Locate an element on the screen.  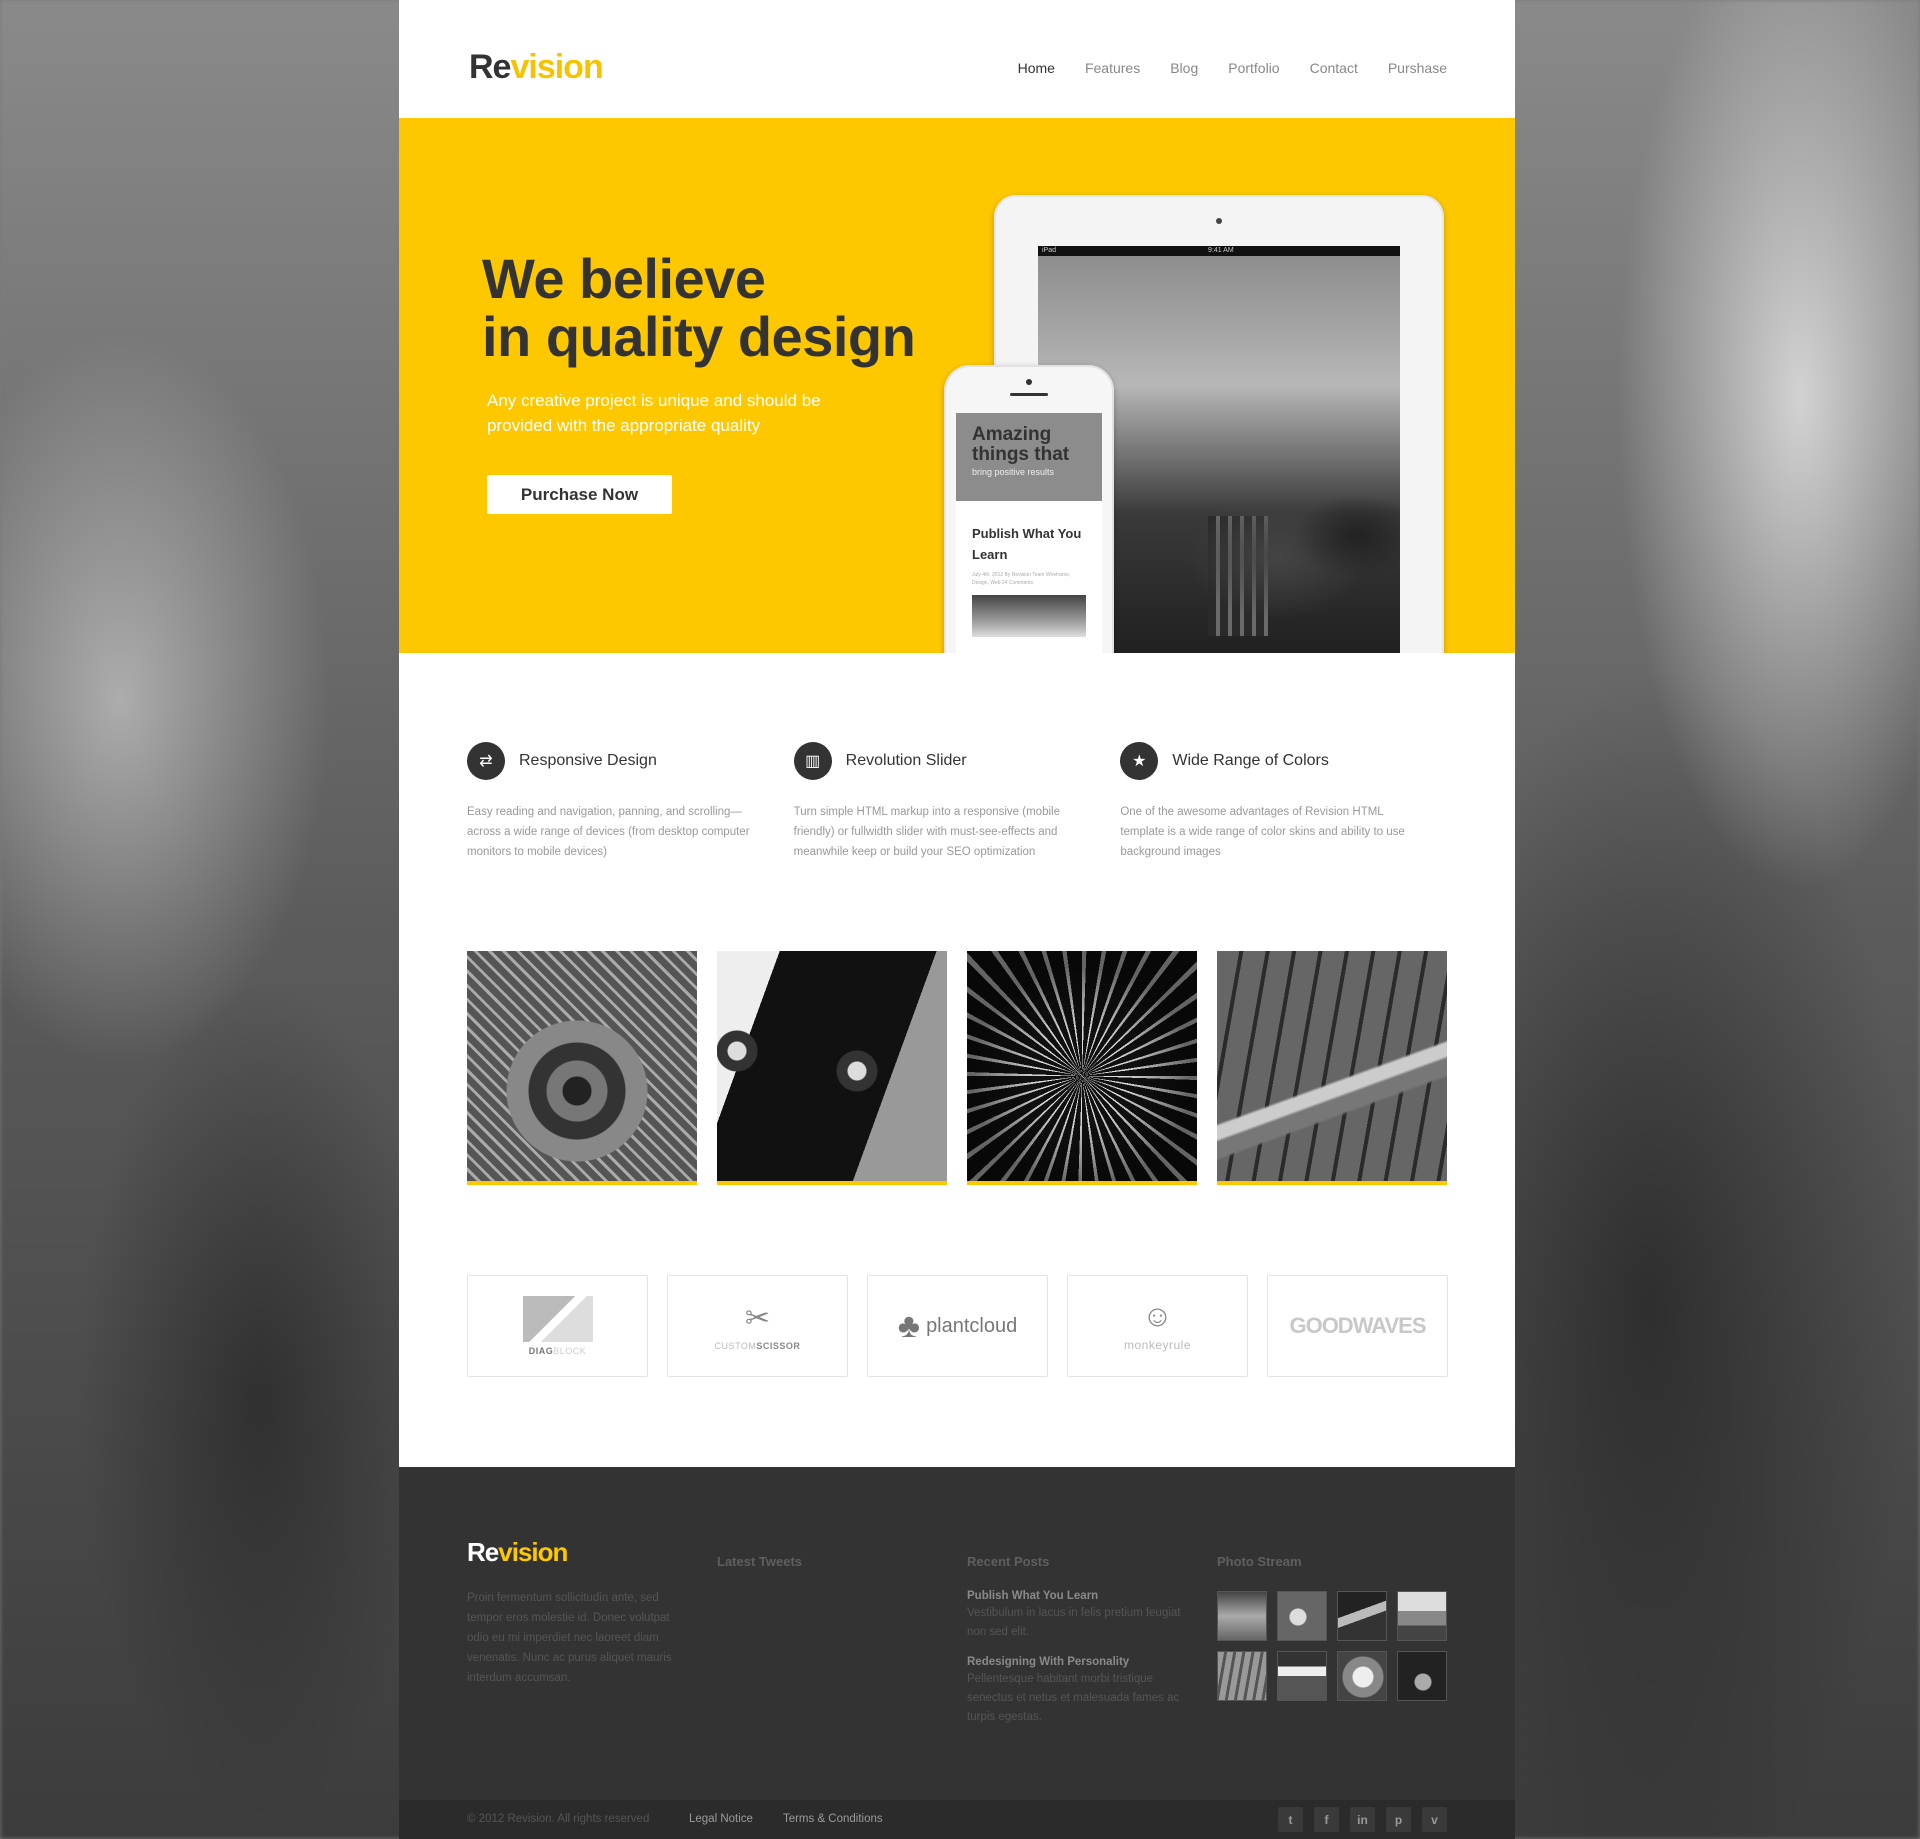
tablet-camera is located at coordinates (1219, 221).